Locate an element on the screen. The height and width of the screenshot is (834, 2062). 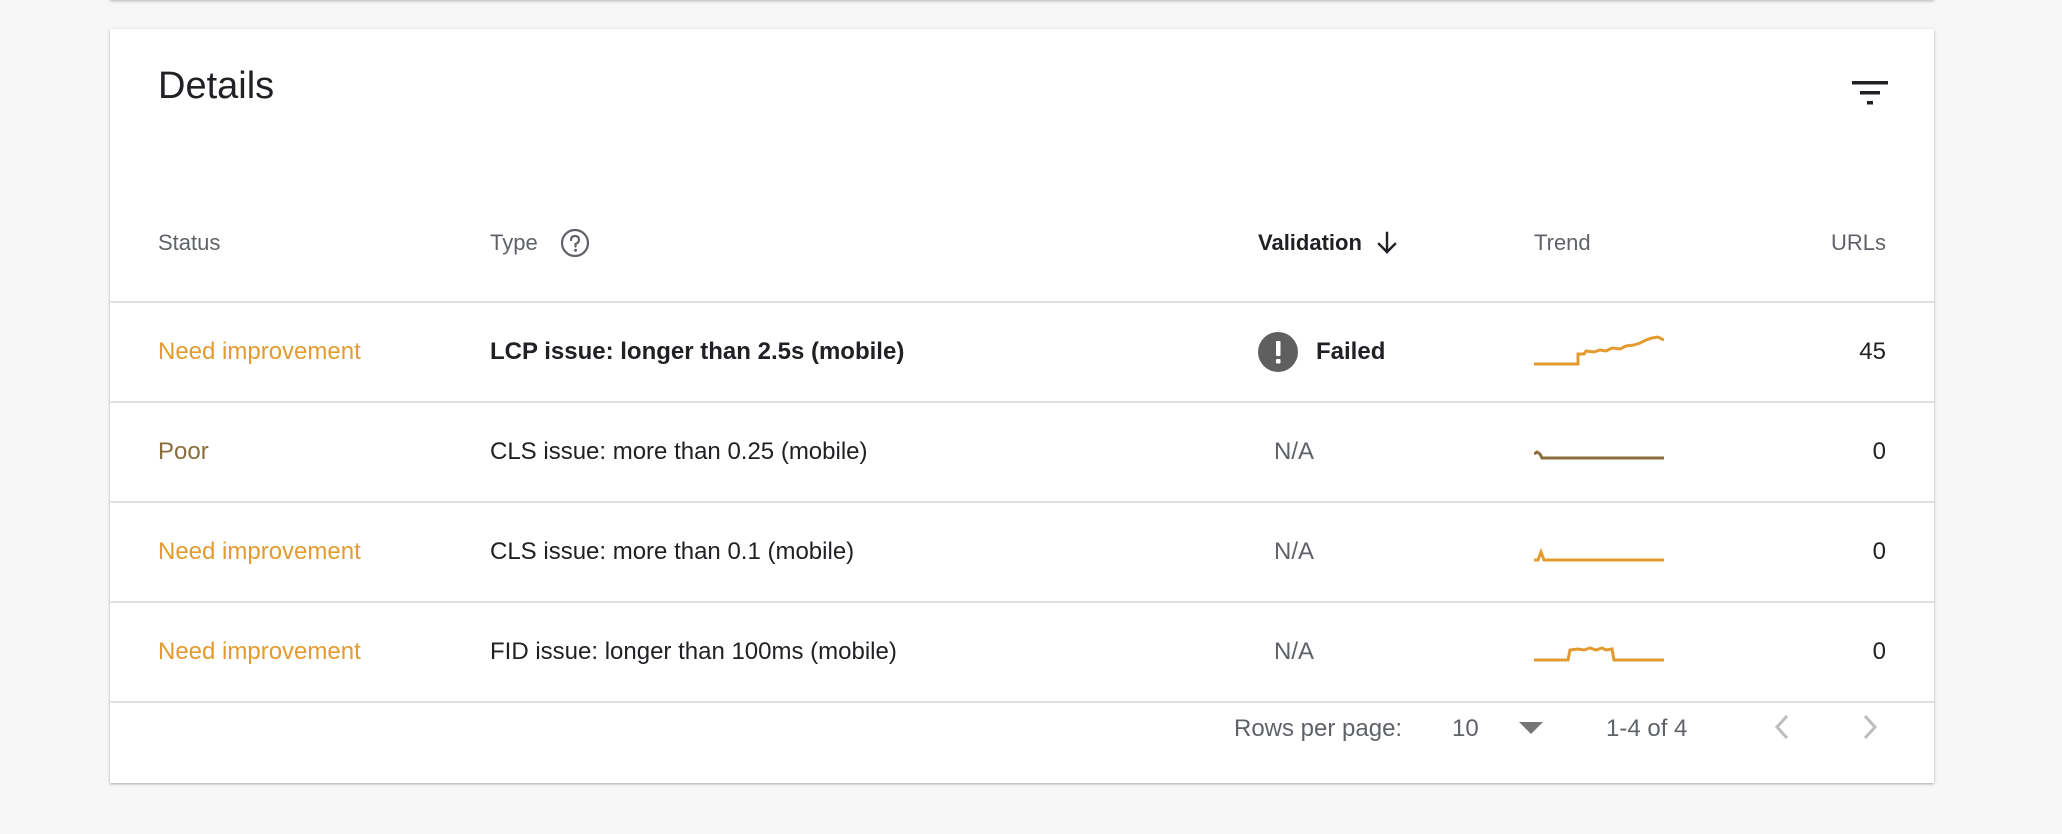
header-validation-sort: Validation is located at coordinates (1328, 243).